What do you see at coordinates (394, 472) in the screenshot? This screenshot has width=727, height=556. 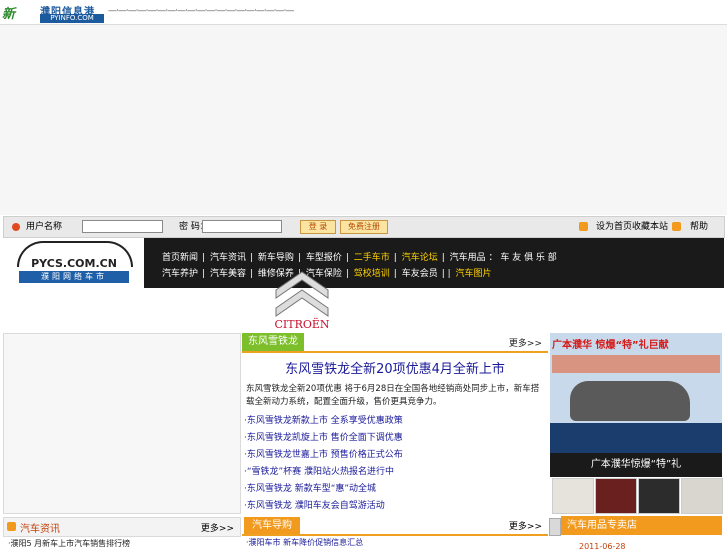 I see `news-item: ·“雪铁龙”杯赛 濮阳站火热报名进行中` at bounding box center [394, 472].